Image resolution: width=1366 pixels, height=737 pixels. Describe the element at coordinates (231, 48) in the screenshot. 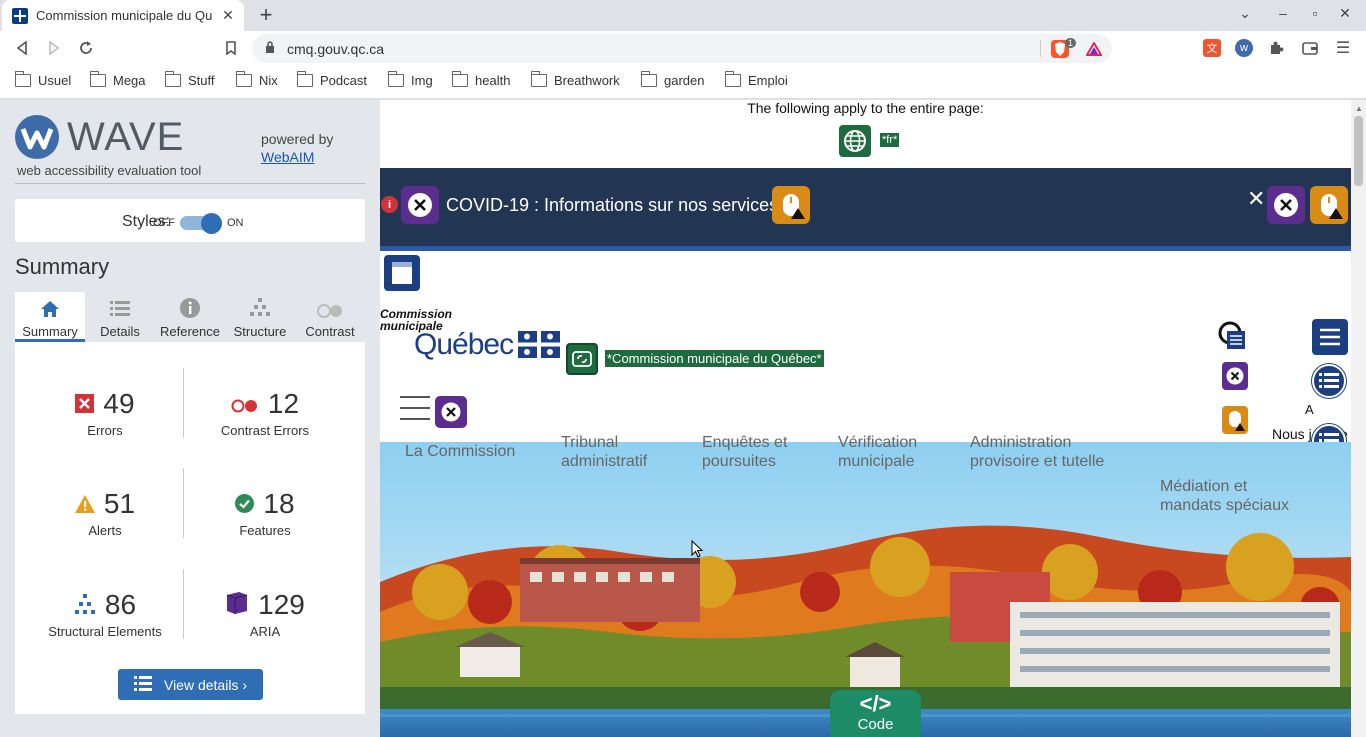

I see `bookmark-icon` at that location.